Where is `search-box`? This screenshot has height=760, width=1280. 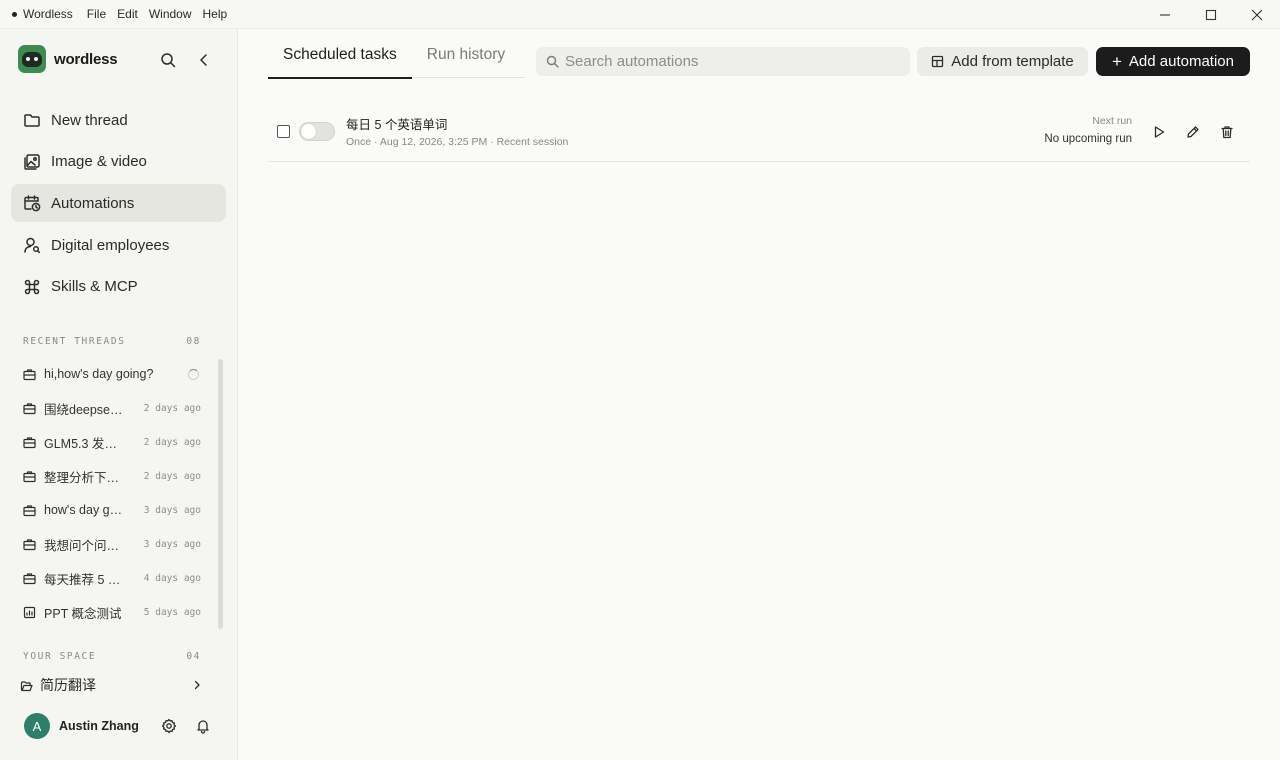
search-box is located at coordinates (723, 61).